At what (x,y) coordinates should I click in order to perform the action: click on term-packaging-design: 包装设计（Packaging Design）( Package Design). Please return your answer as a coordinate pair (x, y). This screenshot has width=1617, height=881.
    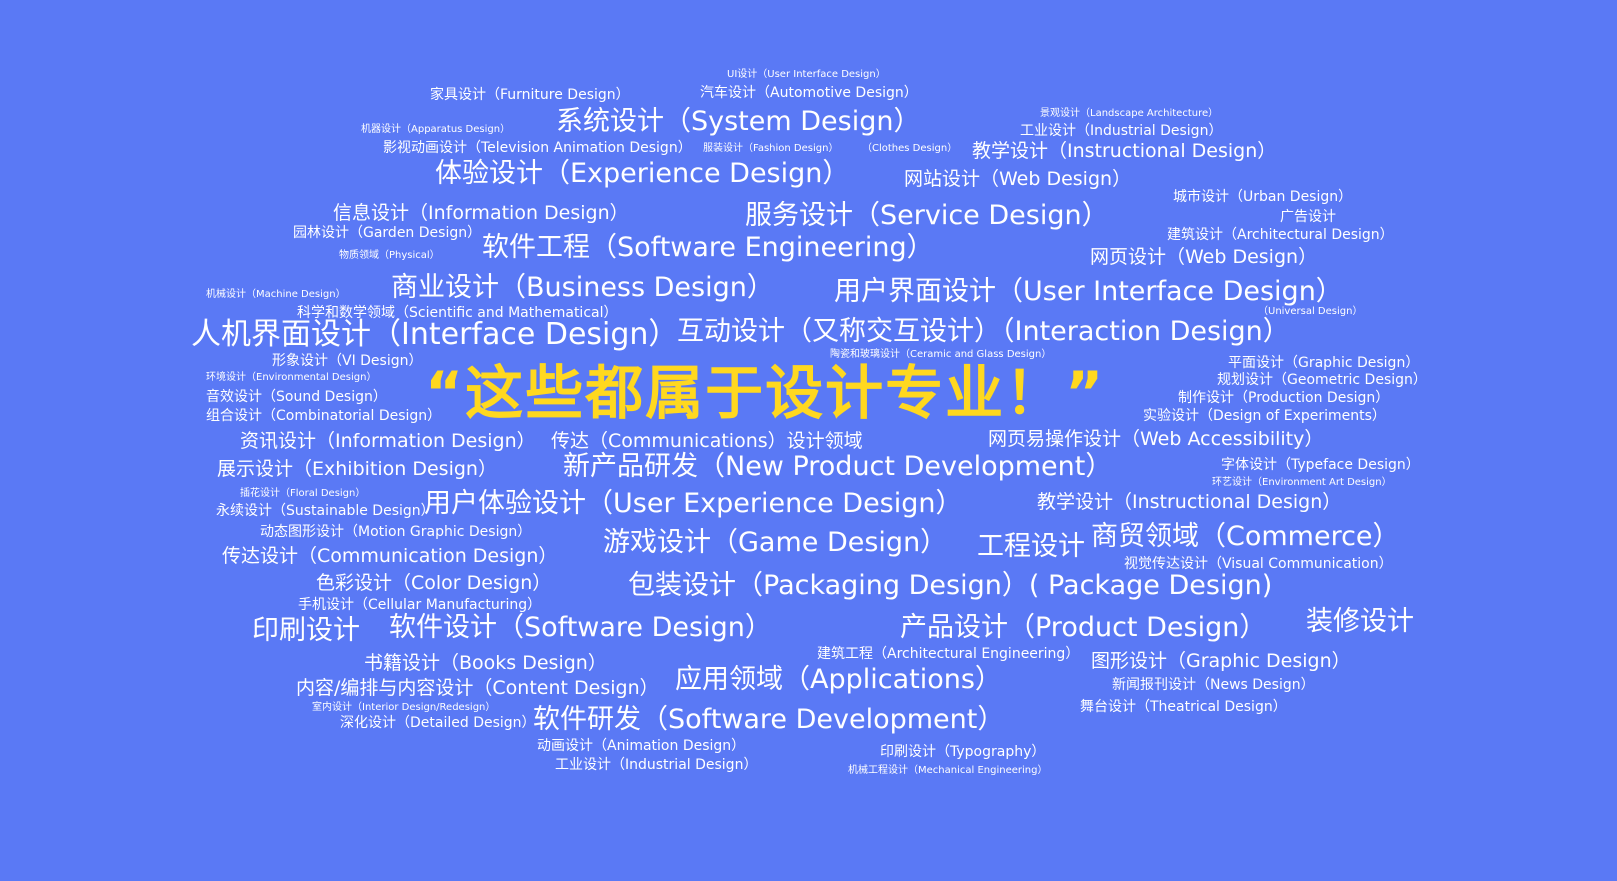
    Looking at the image, I should click on (950, 585).